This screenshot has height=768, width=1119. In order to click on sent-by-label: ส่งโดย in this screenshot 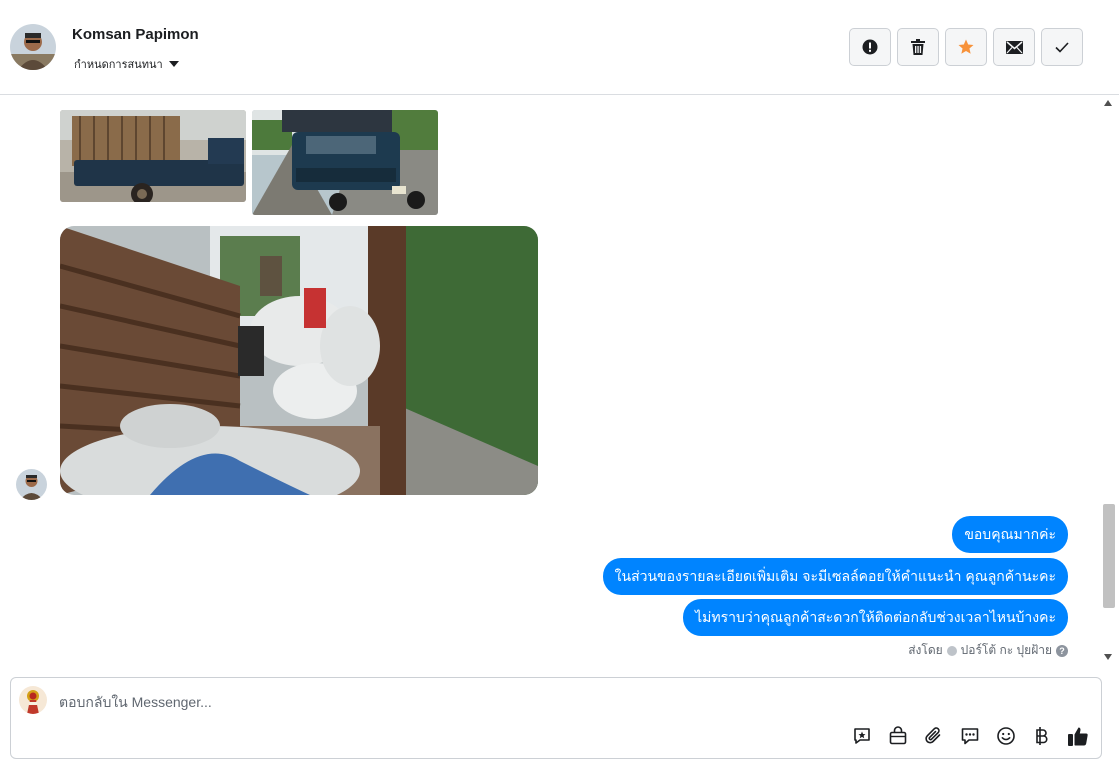, I will do `click(925, 650)`.